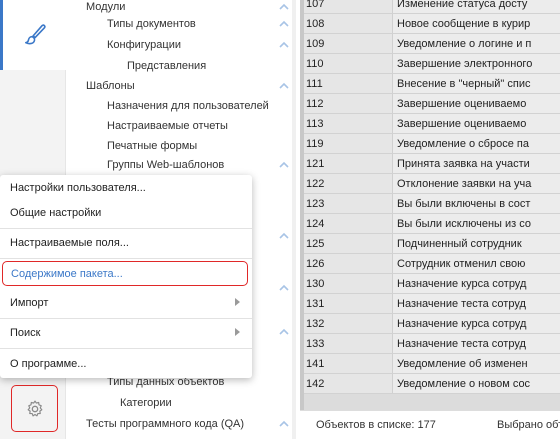 This screenshot has height=439, width=560. What do you see at coordinates (126, 332) in the screenshot?
I see `menu-item-search: Поиск` at bounding box center [126, 332].